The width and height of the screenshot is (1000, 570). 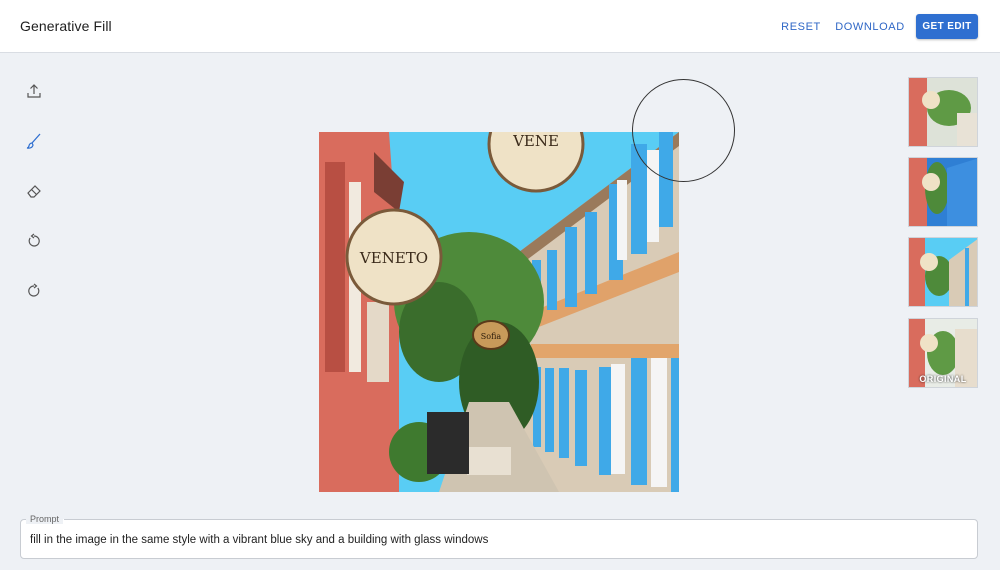 I want to click on veneto-sign-text: VENETO, so click(x=393, y=258).